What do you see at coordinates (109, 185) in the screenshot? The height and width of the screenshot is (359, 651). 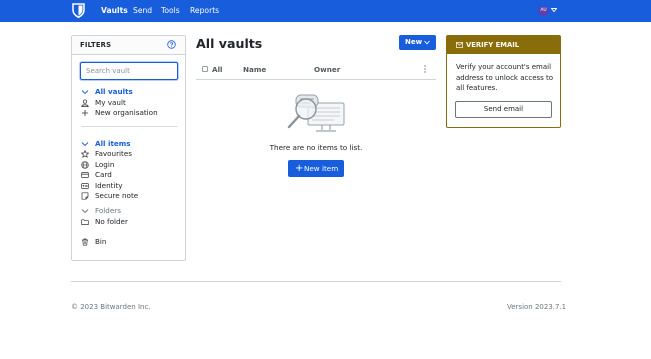 I see `filter-identity-label: Identity` at bounding box center [109, 185].